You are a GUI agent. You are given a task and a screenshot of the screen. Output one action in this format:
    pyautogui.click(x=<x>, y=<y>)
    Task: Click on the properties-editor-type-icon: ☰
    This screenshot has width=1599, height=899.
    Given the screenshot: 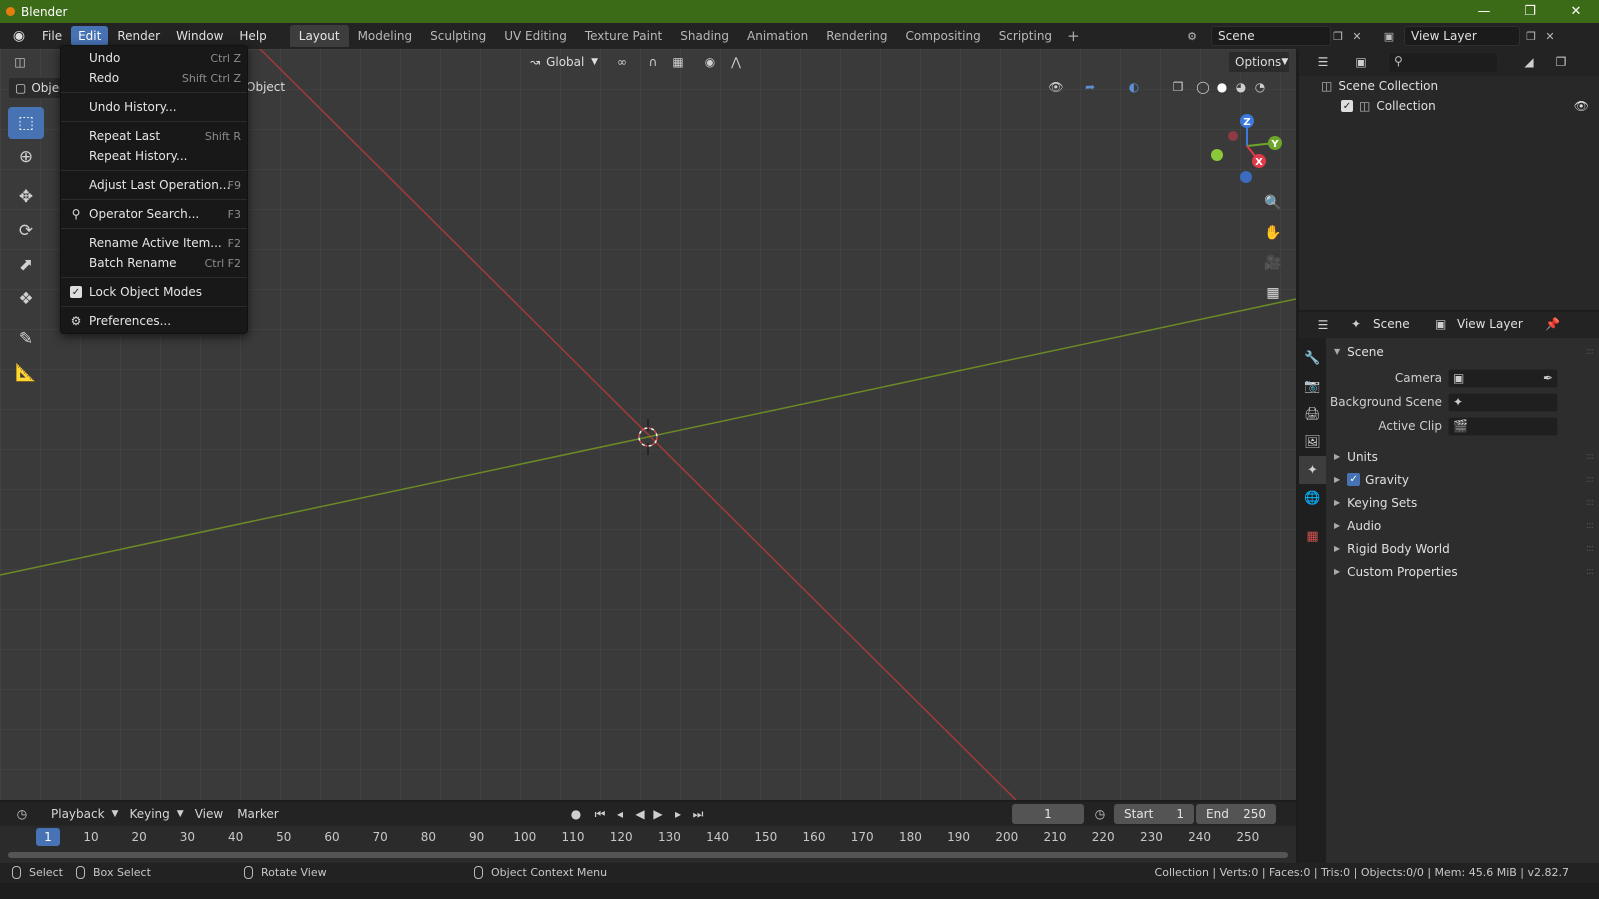 What is the action you would take?
    pyautogui.click(x=1323, y=325)
    